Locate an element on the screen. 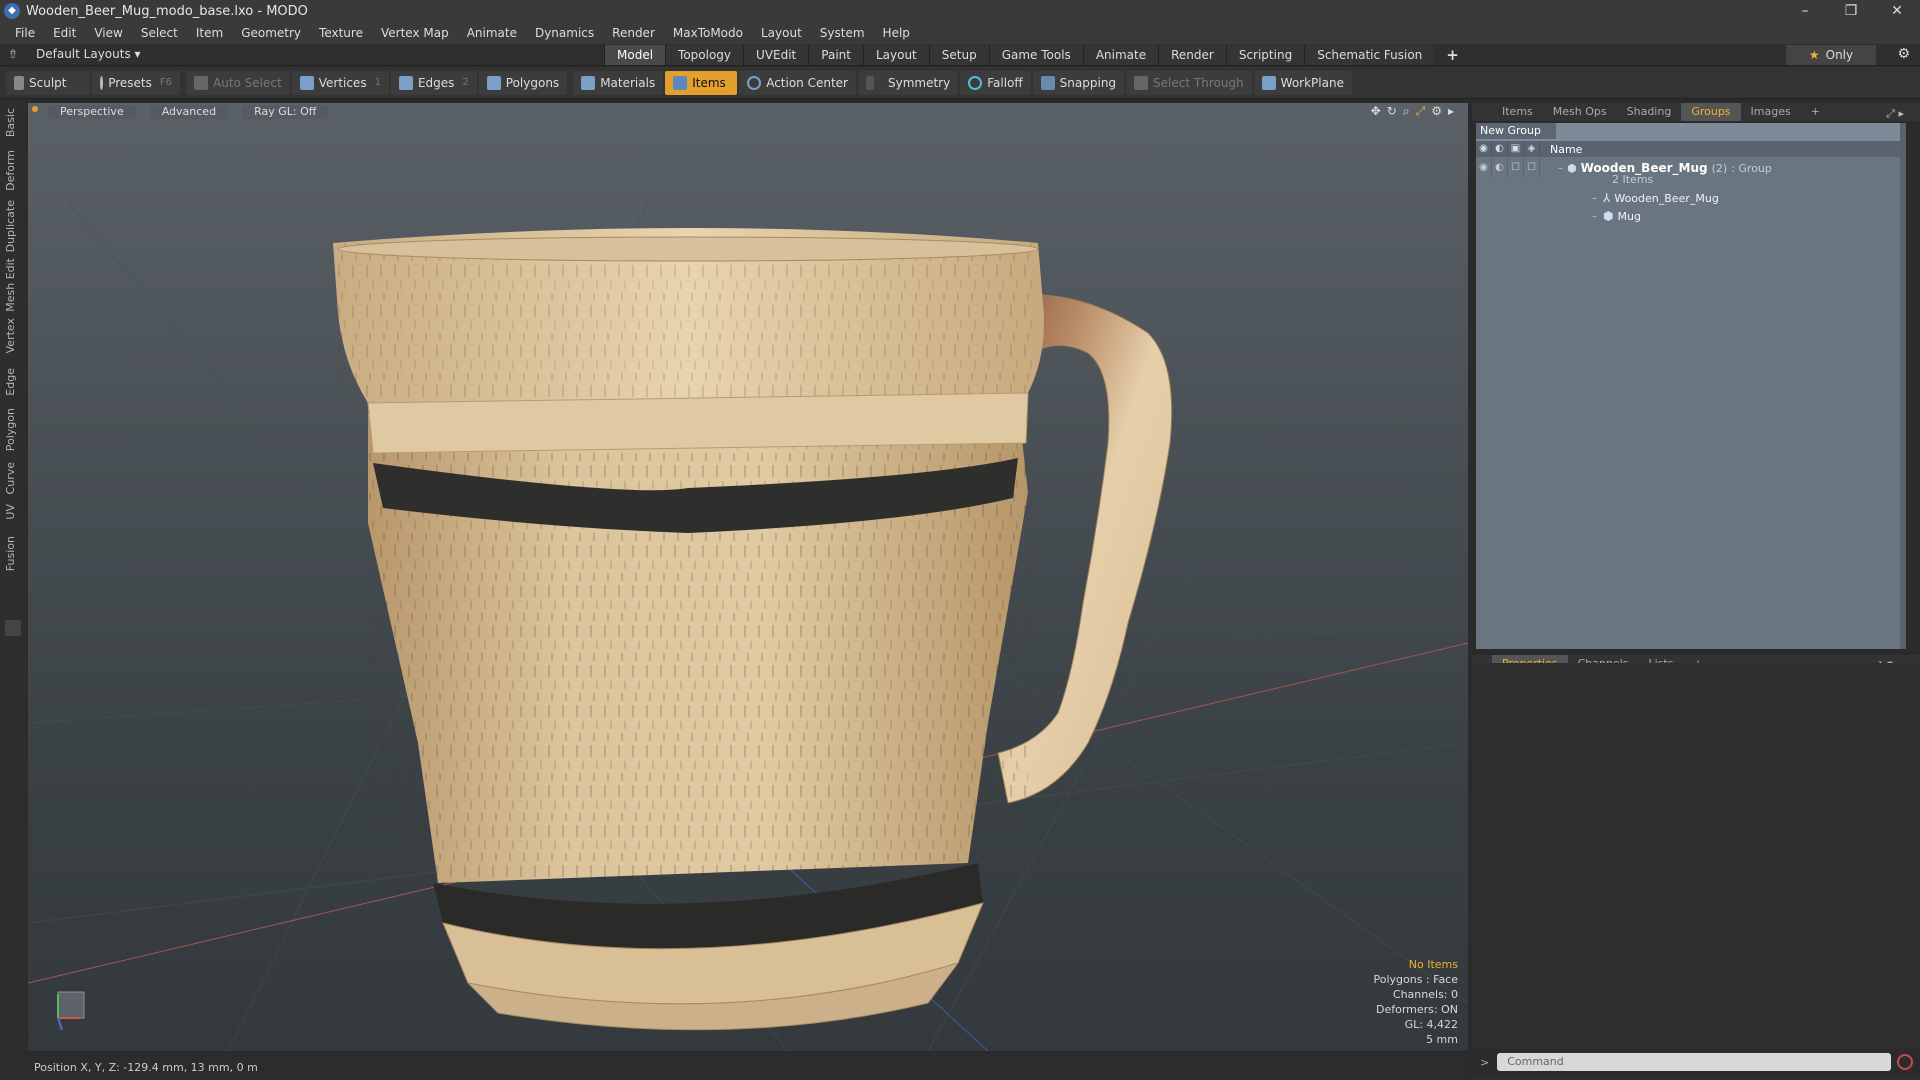 The width and height of the screenshot is (1920, 1080). menu-item: Item is located at coordinates (209, 33).